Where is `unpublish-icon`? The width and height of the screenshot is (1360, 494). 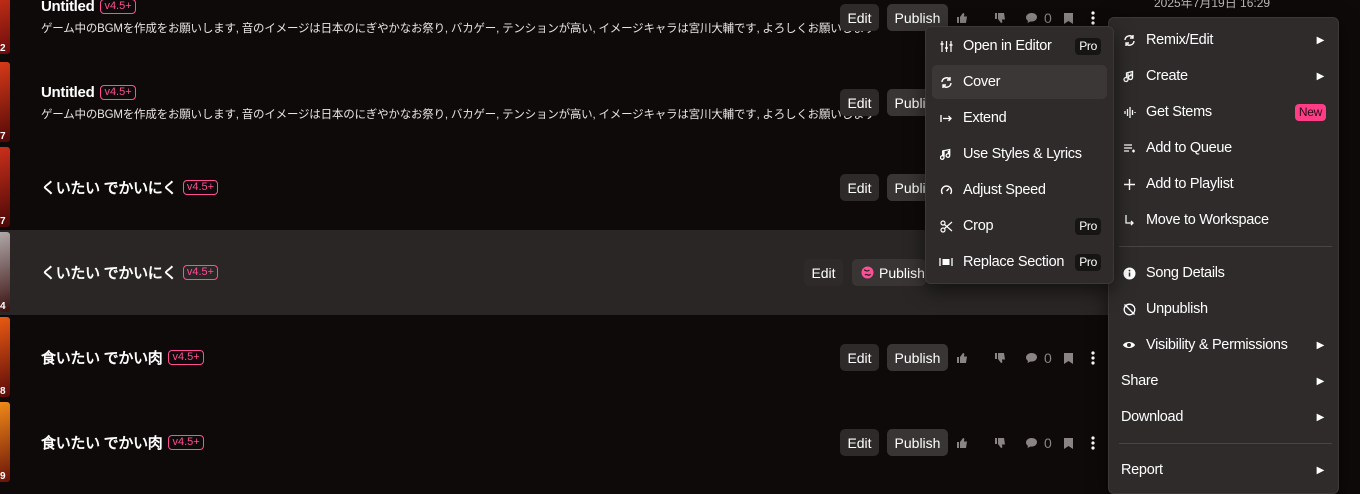 unpublish-icon is located at coordinates (1129, 309).